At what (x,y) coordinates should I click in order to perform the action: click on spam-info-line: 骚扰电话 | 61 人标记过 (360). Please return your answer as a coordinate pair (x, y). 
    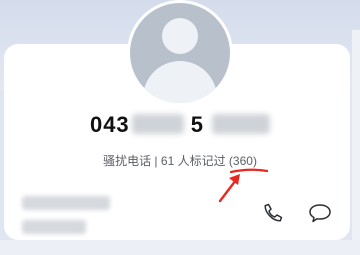
    Looking at the image, I should click on (180, 160).